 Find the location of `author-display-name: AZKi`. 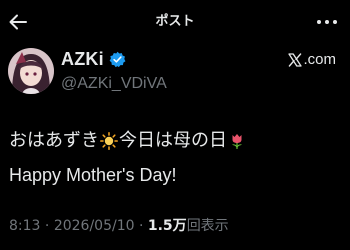

author-display-name: AZKi is located at coordinates (93, 59).